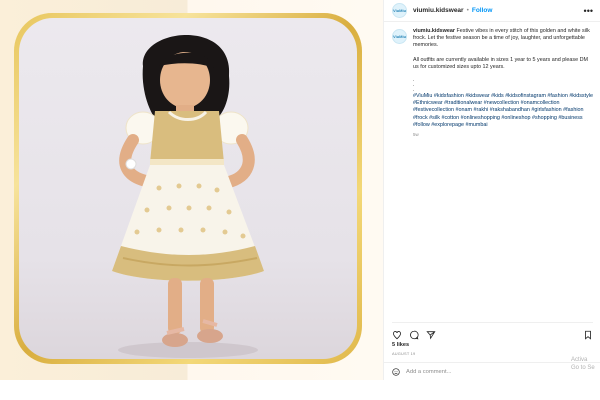 The height and width of the screenshot is (400, 600). Describe the element at coordinates (396, 371) in the screenshot. I see `emoji-icon` at that location.